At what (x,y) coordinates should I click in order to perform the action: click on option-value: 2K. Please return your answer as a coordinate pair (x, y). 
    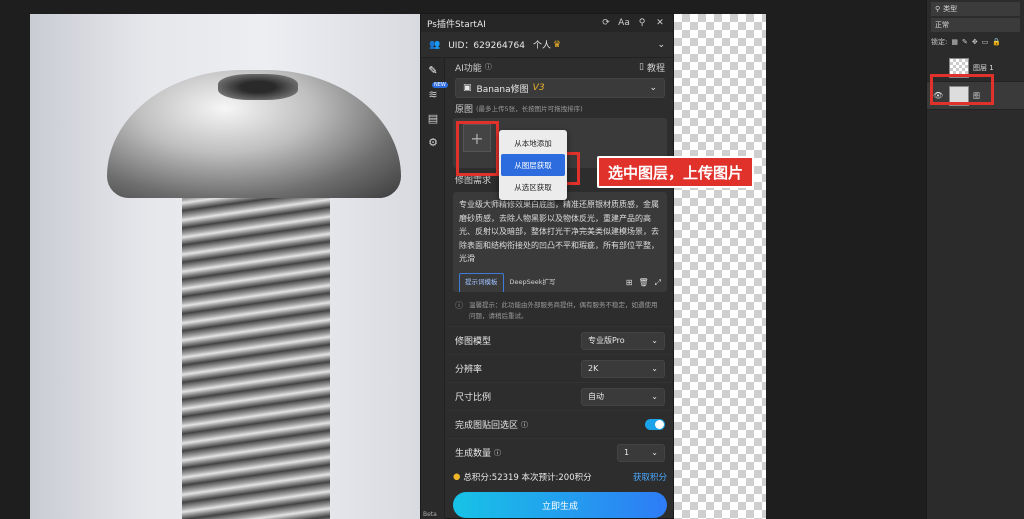
    Looking at the image, I should click on (593, 368).